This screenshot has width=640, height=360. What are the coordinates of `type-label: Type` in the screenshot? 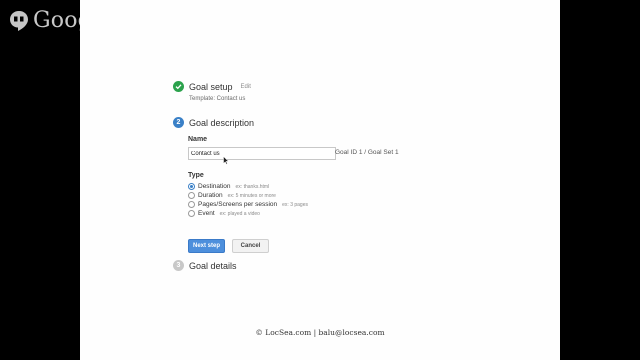 It's located at (196, 175).